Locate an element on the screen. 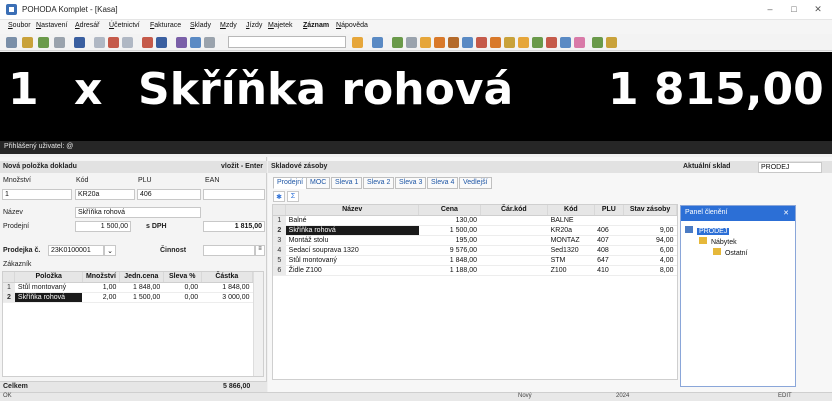 The image size is (832, 401). tab-sleva-3: Sleva 3 is located at coordinates (411, 183).